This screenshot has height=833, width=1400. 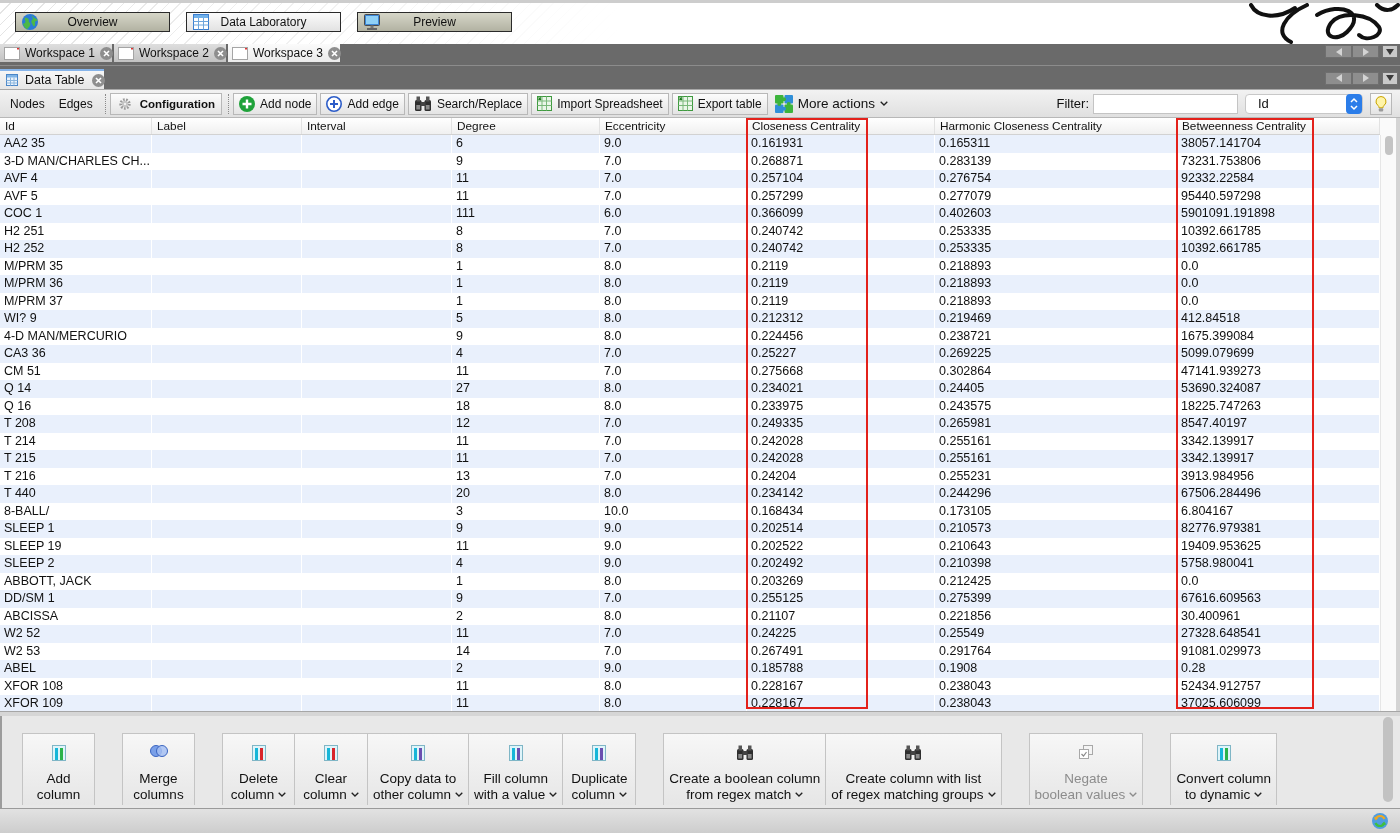 I want to click on table-cell: 0.219469, so click(x=1056, y=319).